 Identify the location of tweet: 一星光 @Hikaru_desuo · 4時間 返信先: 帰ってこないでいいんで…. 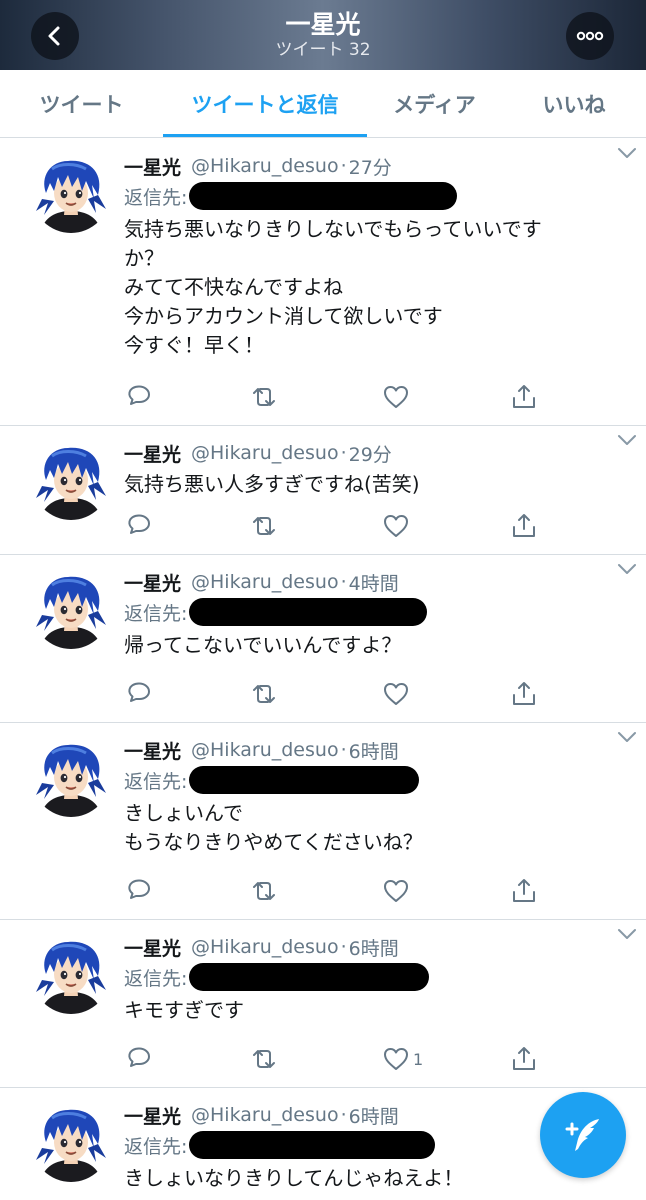
(323, 639).